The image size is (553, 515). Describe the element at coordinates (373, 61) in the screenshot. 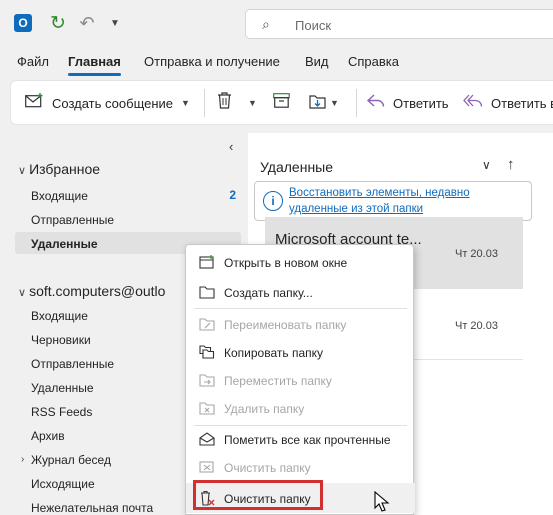

I see `tab-help: Справка` at that location.